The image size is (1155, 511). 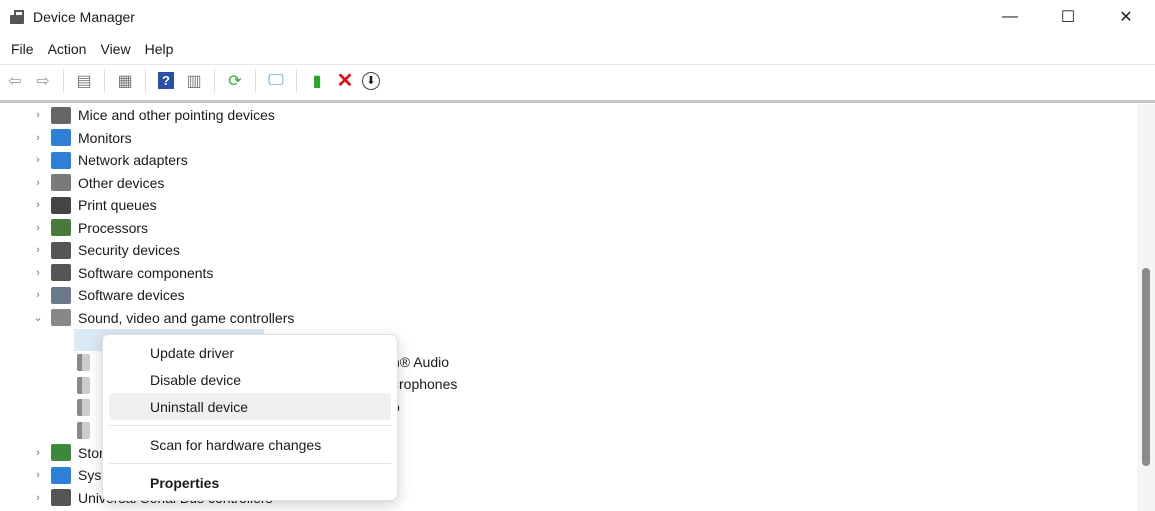 What do you see at coordinates (43, 81) in the screenshot?
I see `forward-icon: ⇨` at bounding box center [43, 81].